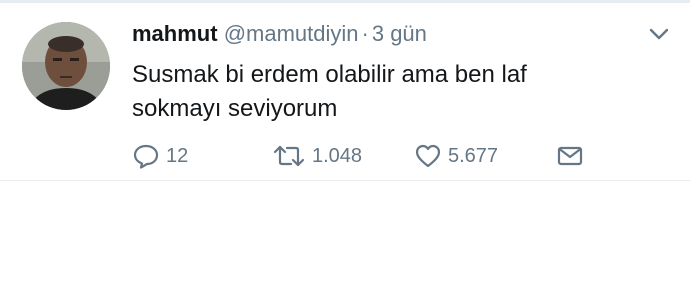 The height and width of the screenshot is (303, 690). Describe the element at coordinates (570, 156) in the screenshot. I see `envelope-icon` at that location.